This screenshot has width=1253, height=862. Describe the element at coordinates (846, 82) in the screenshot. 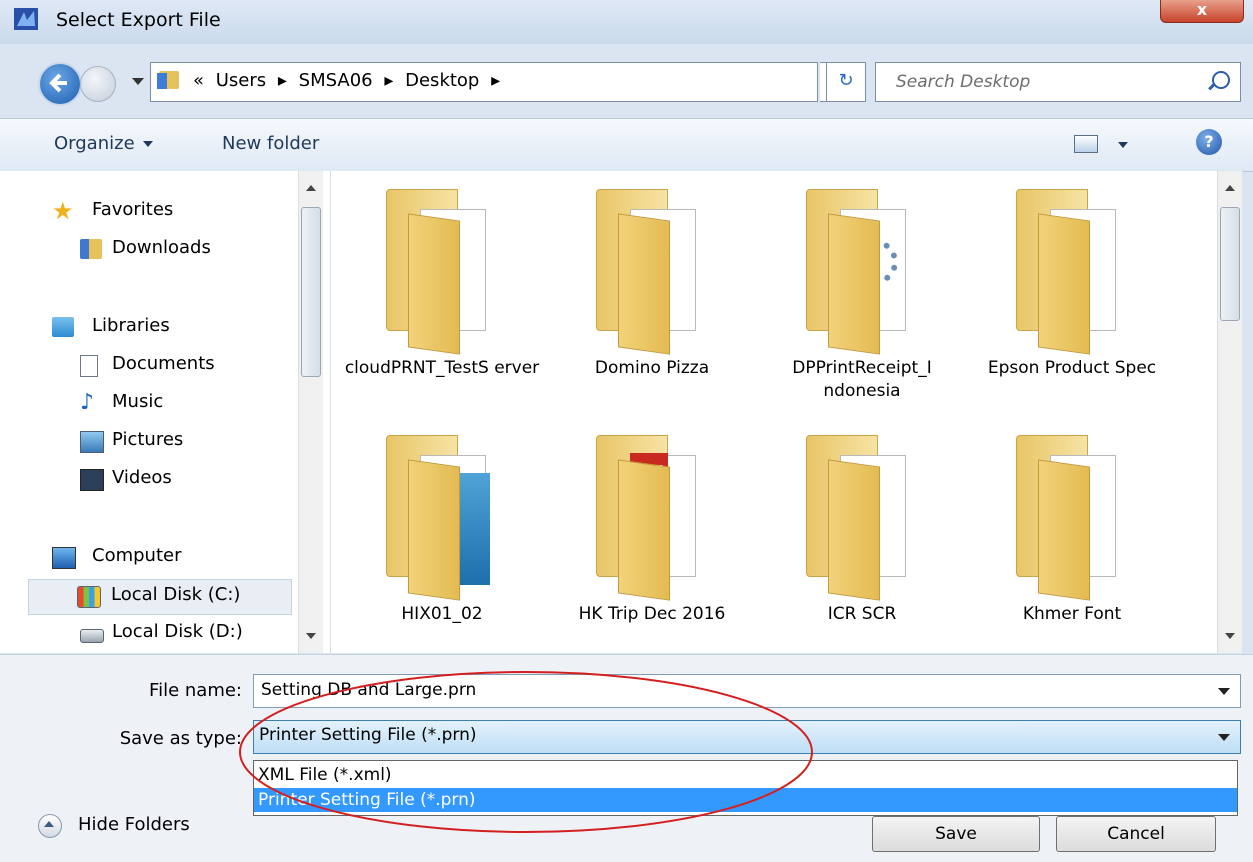

I see `refresh-button: ↻` at that location.